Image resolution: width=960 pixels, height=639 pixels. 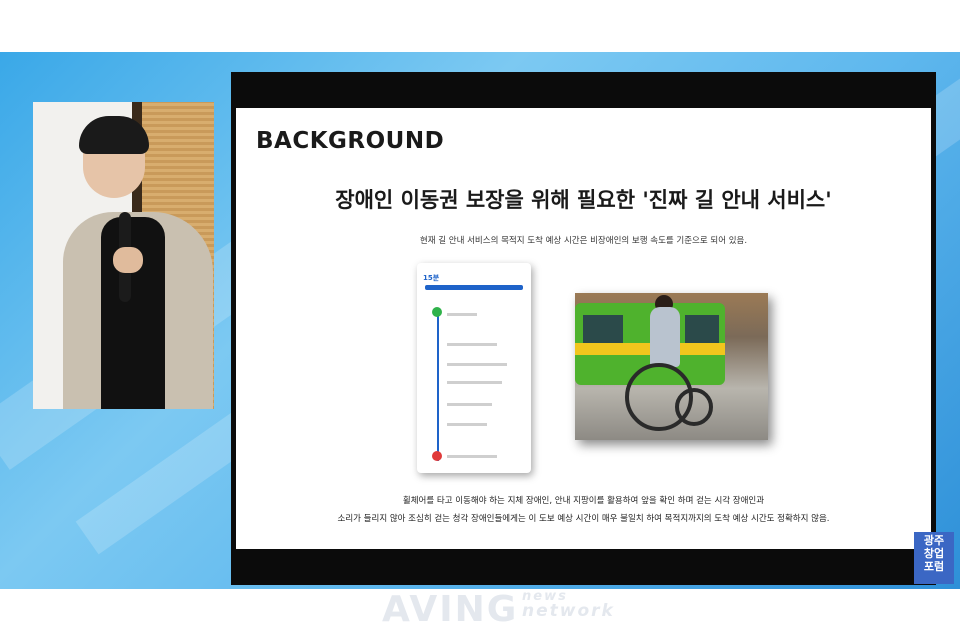 What do you see at coordinates (128, 260) in the screenshot?
I see `speaker-hand` at bounding box center [128, 260].